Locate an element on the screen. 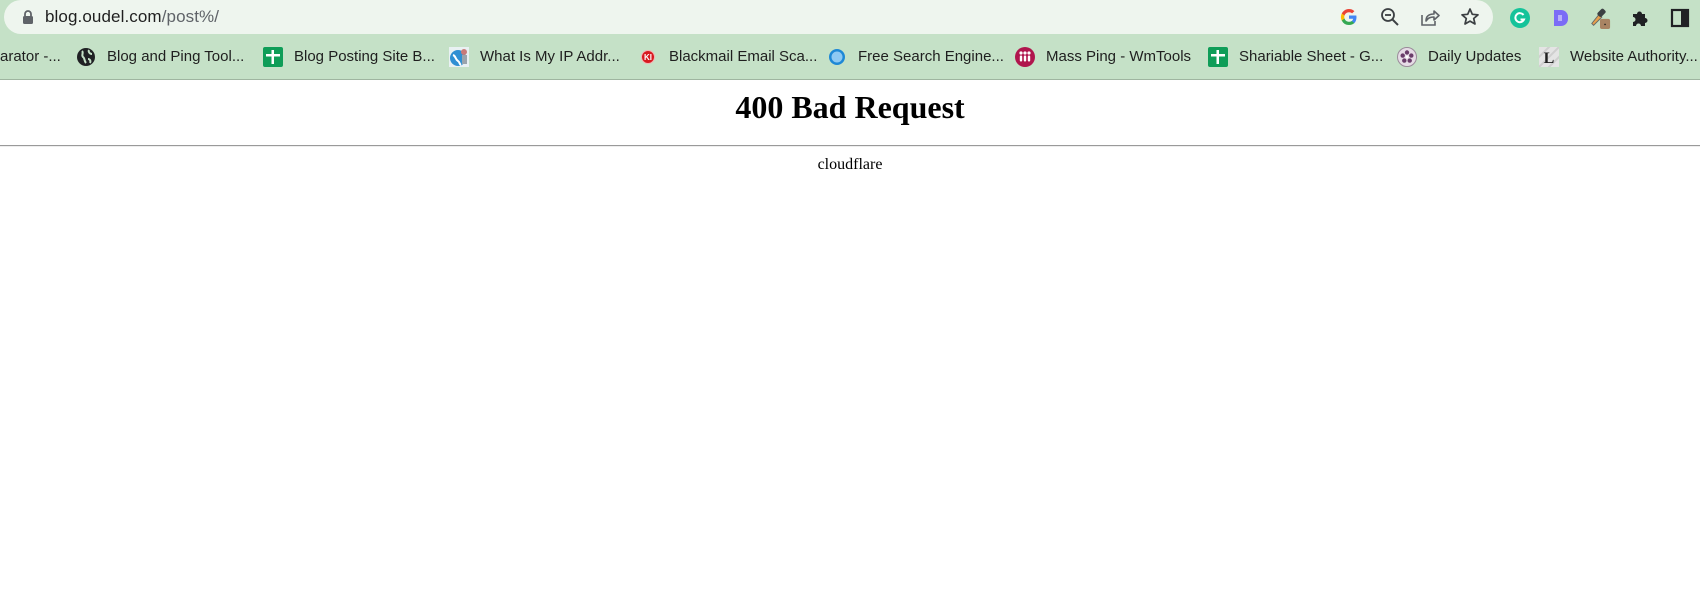 Image resolution: width=1700 pixels, height=607 pixels. server-name: cloudflare is located at coordinates (850, 164).